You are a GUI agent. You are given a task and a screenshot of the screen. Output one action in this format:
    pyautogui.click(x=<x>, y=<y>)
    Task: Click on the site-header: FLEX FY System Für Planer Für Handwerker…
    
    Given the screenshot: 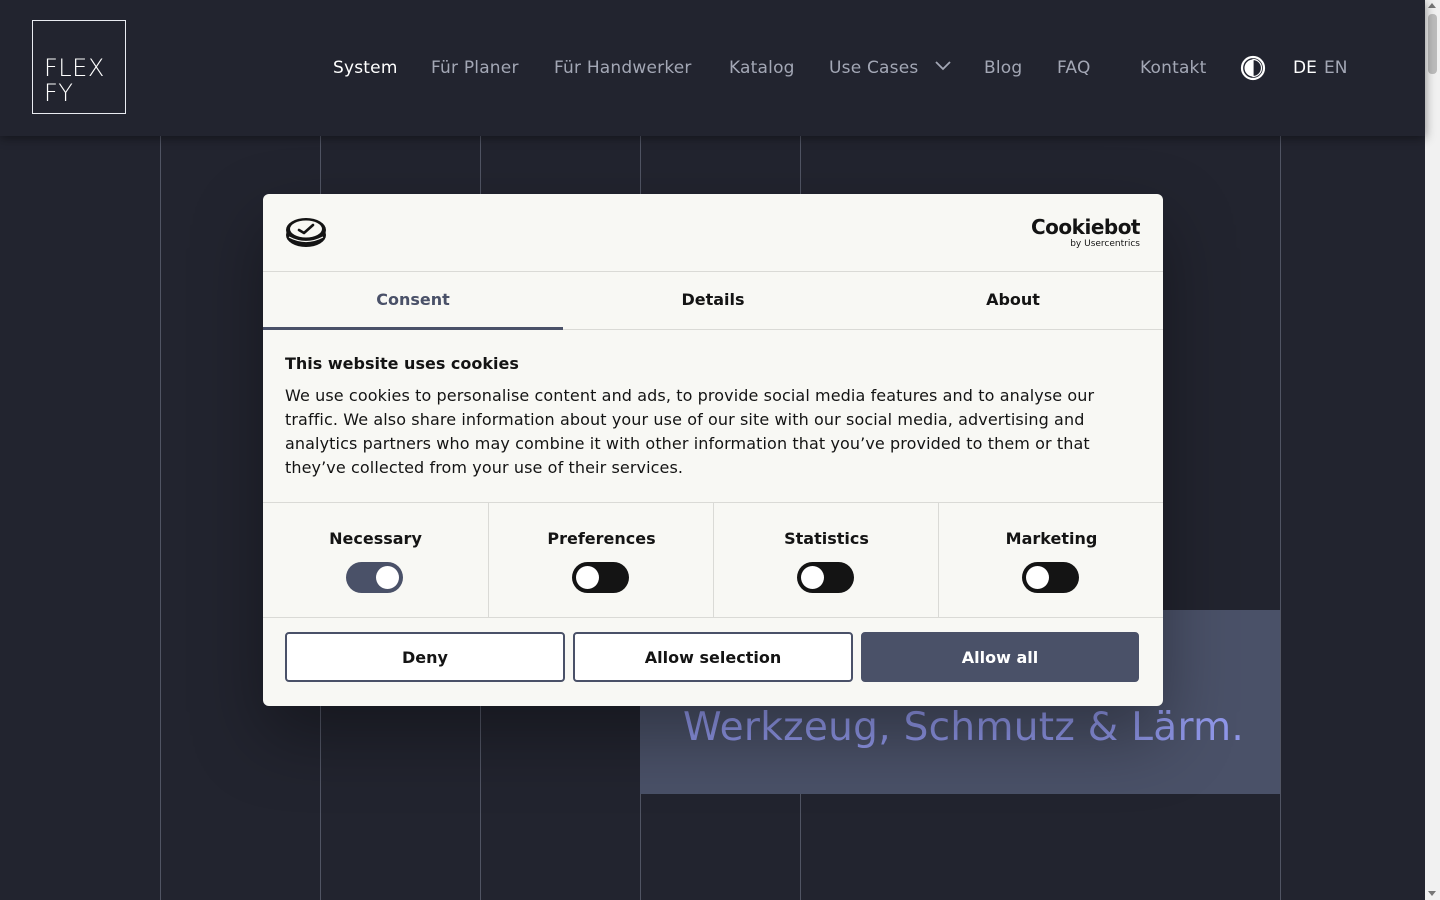 What is the action you would take?
    pyautogui.click(x=712, y=68)
    